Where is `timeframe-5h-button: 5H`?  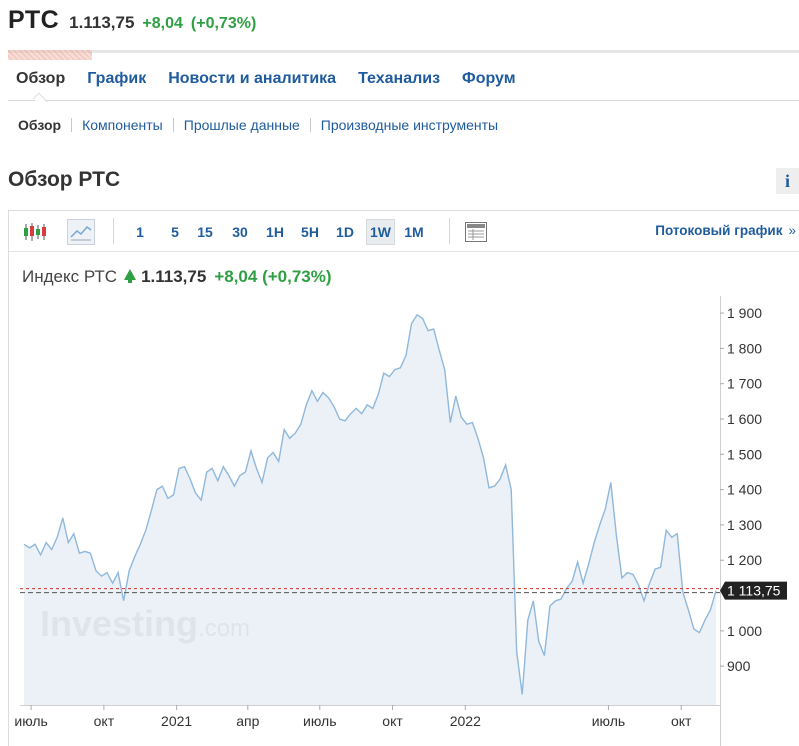
timeframe-5h-button: 5H is located at coordinates (310, 232).